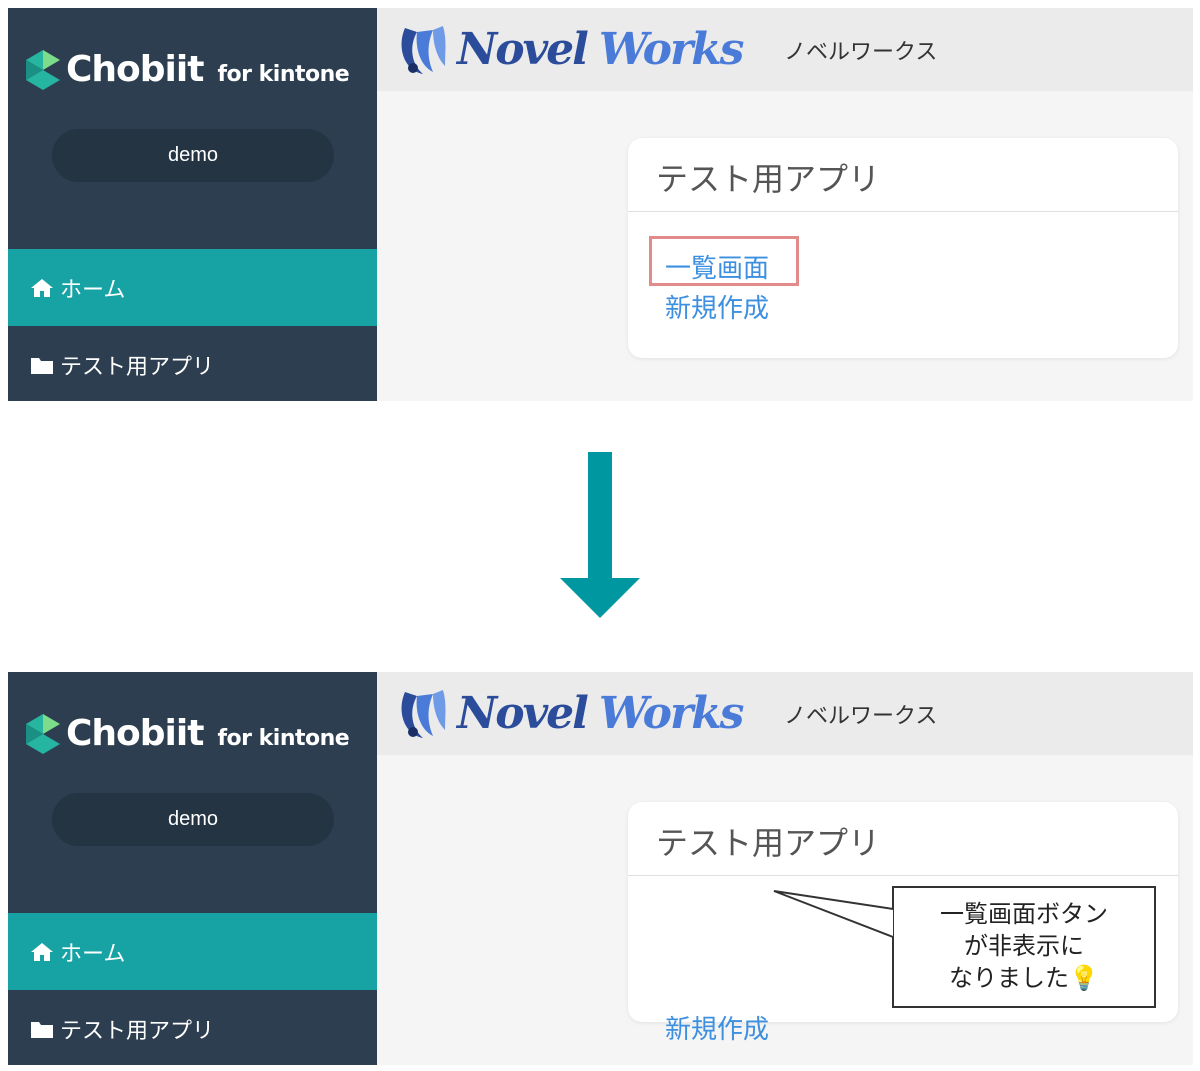 This screenshot has width=1200, height=1071. I want to click on arrow-down-icon, so click(600, 535).